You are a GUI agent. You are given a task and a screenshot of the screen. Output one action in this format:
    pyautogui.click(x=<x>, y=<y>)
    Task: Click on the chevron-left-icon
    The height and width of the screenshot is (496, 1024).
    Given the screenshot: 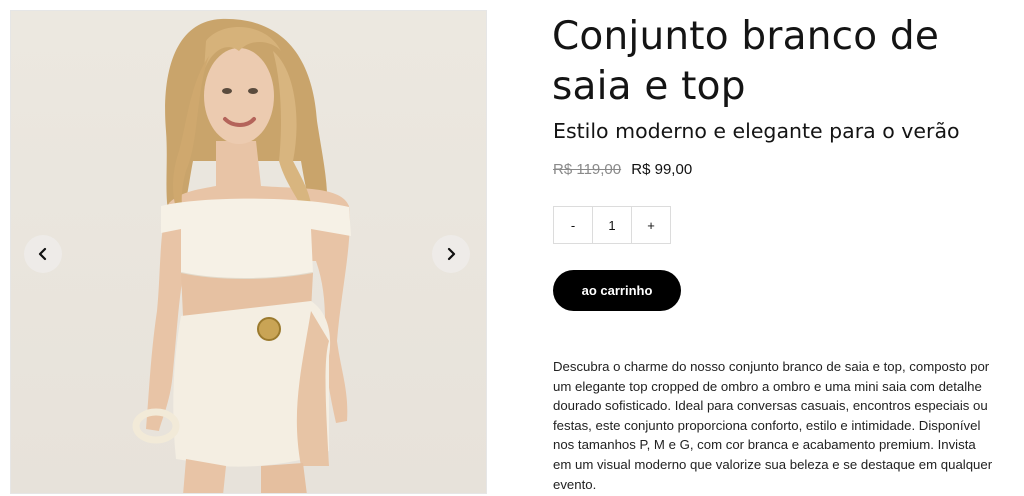 What is the action you would take?
    pyautogui.click(x=42, y=254)
    